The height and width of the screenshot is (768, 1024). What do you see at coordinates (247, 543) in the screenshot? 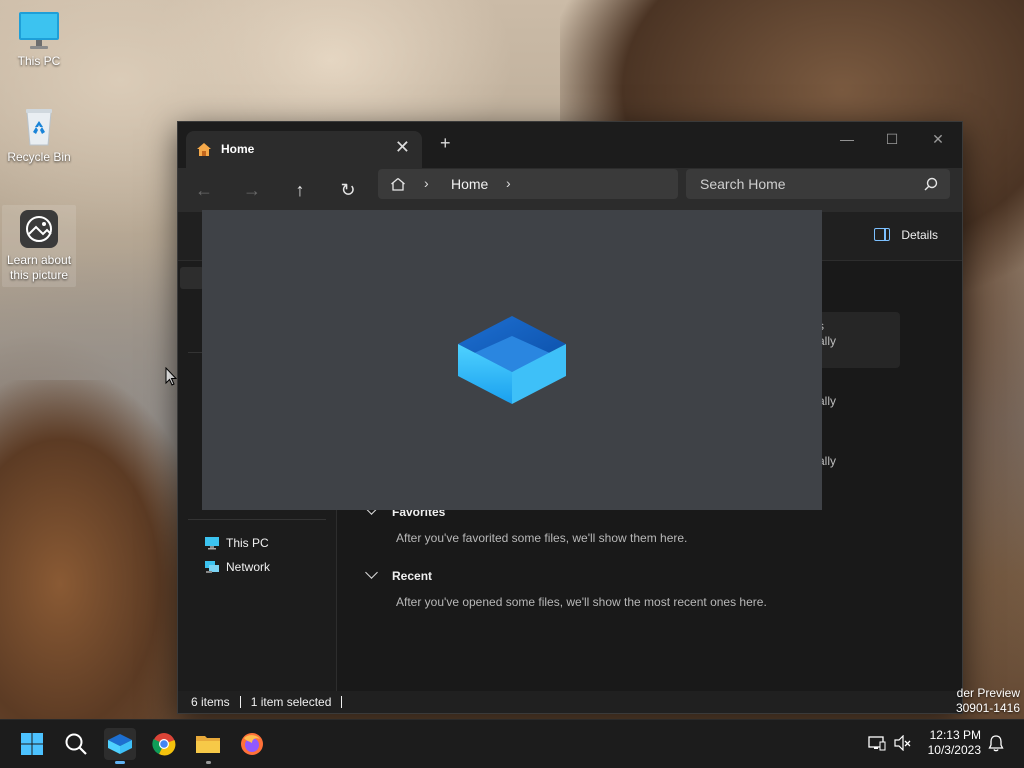
I see `sidebar-item-label: This PC` at bounding box center [247, 543].